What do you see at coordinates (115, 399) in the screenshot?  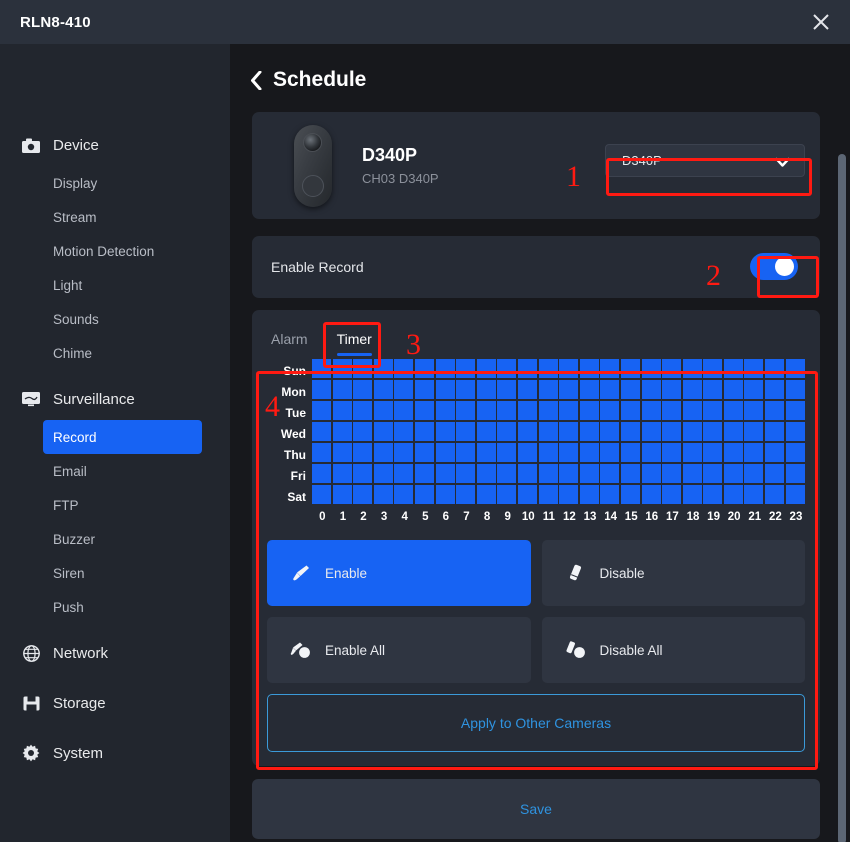 I see `sidebar-group-surveillance: Surveillance` at bounding box center [115, 399].